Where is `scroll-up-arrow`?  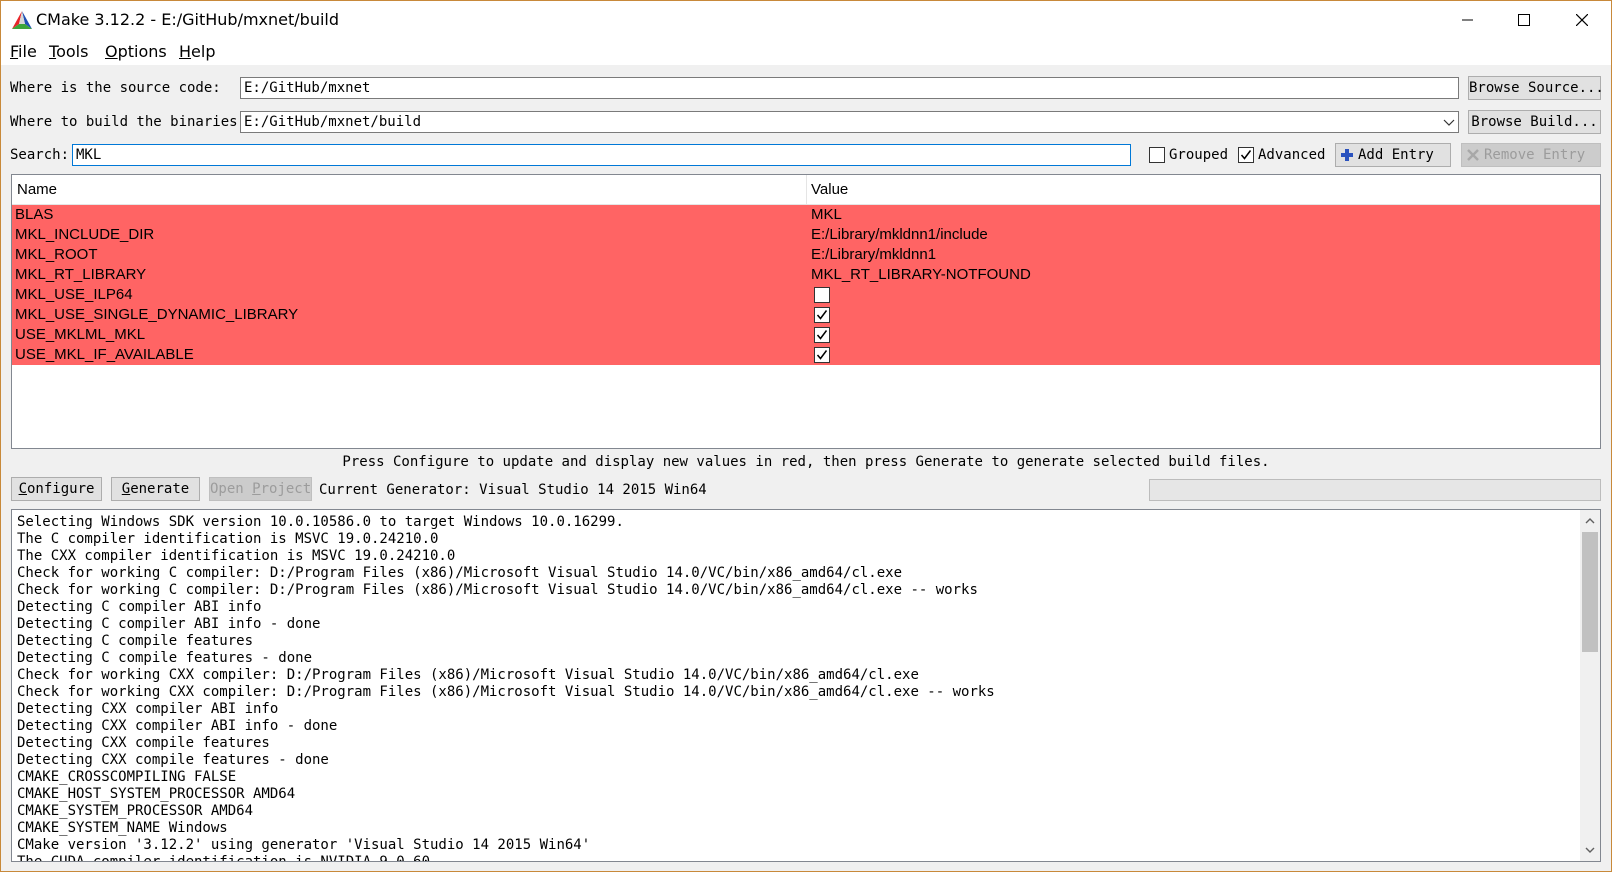
scroll-up-arrow is located at coordinates (1590, 521).